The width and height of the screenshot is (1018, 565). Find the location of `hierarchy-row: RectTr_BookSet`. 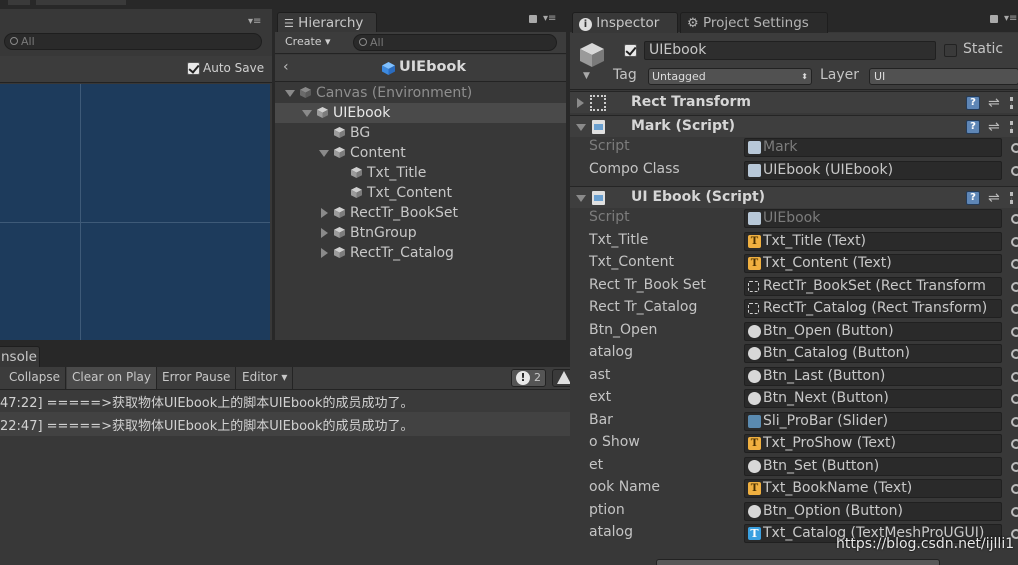

hierarchy-row: RectTr_BookSet is located at coordinates (420, 213).